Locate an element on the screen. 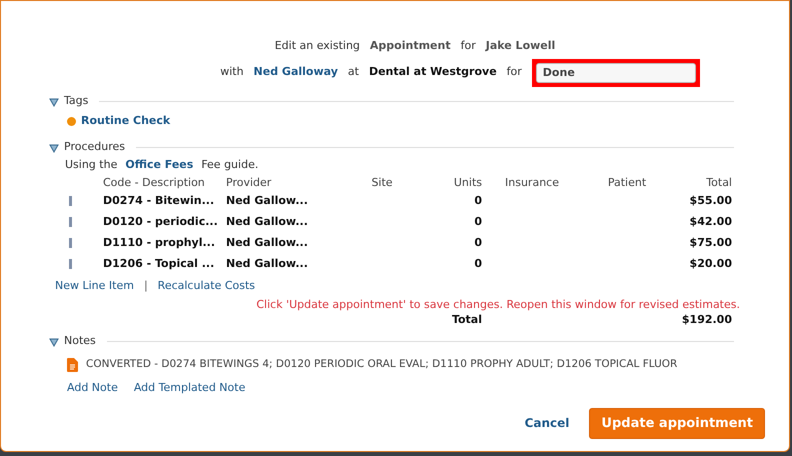 This screenshot has width=792, height=456. recalculate-costs-link: Recalculate Costs is located at coordinates (207, 286).